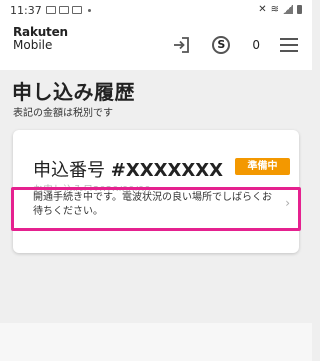 The height and width of the screenshot is (361, 320). Describe the element at coordinates (274, 9) in the screenshot. I see `wifi-icon: ≋` at that location.